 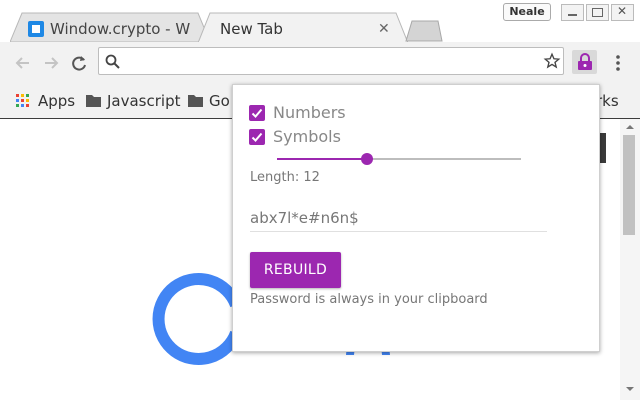 What do you see at coordinates (367, 159) in the screenshot?
I see `slider-thumb` at bounding box center [367, 159].